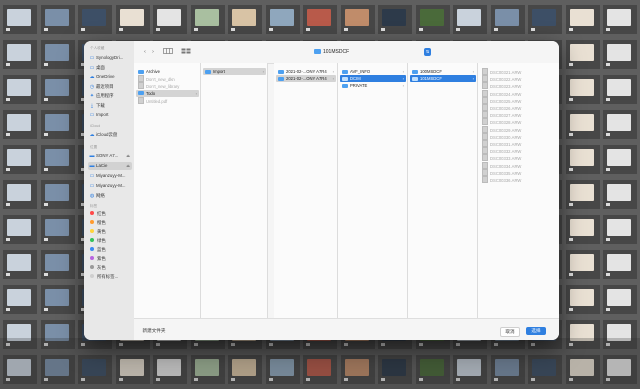 The height and width of the screenshot is (389, 640). Describe the element at coordinates (518, 143) in the screenshot. I see `file-row: DSC00331.ARW` at that location.